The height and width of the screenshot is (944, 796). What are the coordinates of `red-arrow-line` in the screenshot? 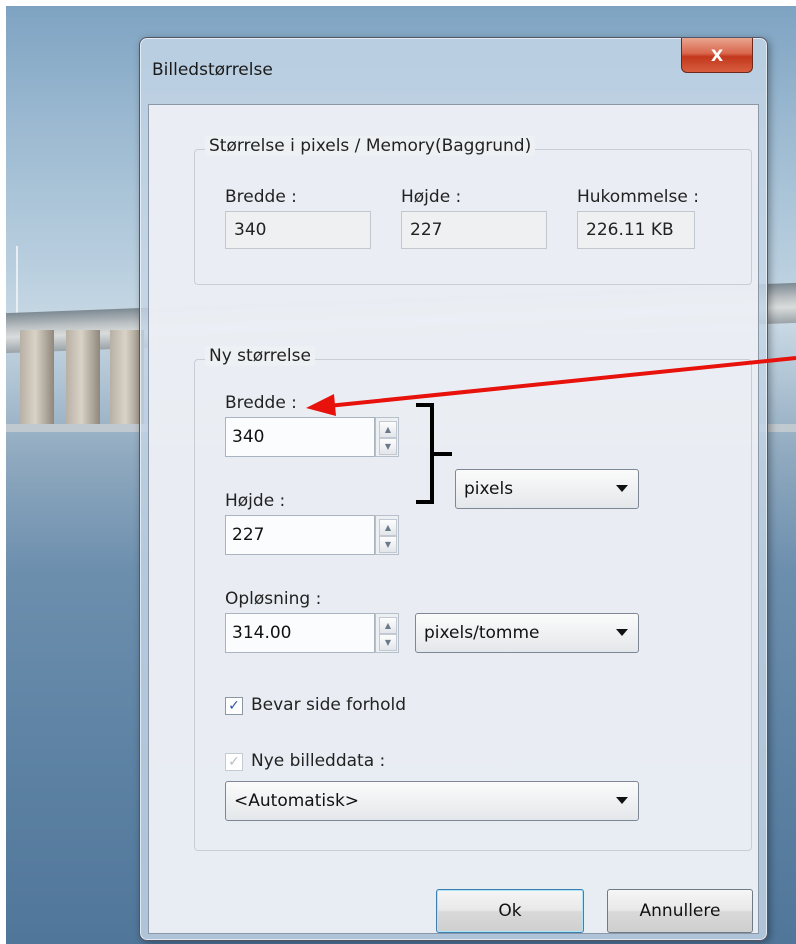 It's located at (561, 382).